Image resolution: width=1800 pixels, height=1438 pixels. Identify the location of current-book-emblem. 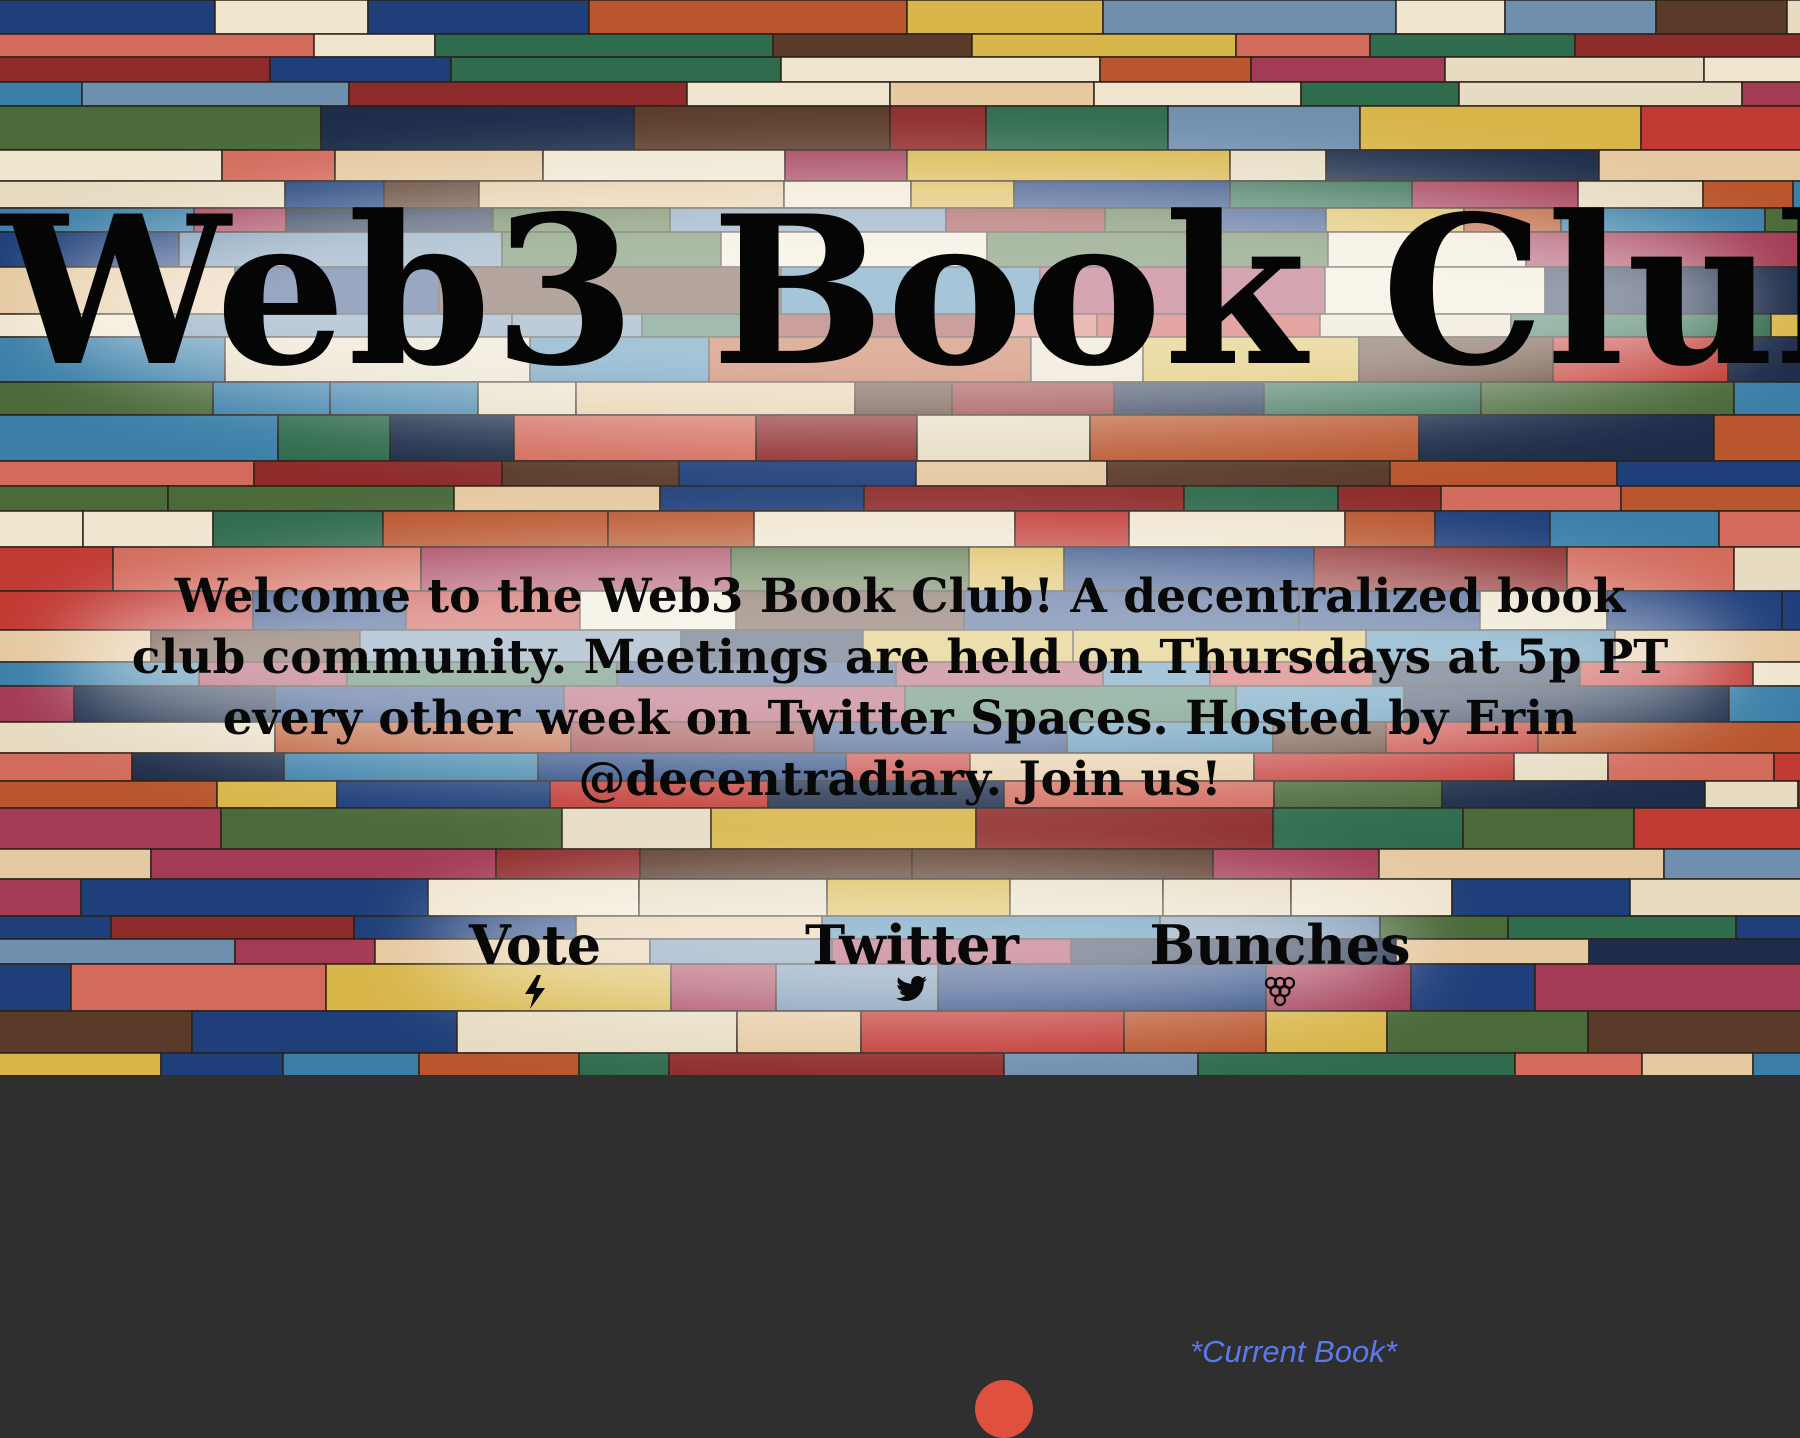
(1004, 1409).